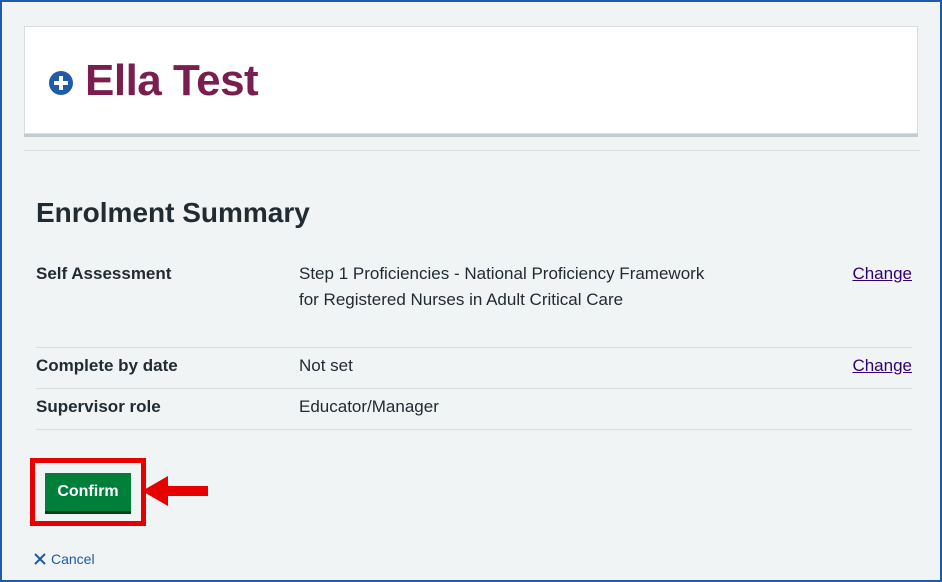 The height and width of the screenshot is (582, 942). I want to click on summary-row-supervisor-role: Supervisor role Educator/Manager, so click(474, 409).